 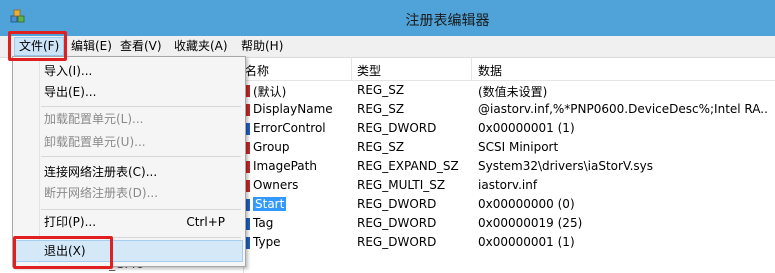 What do you see at coordinates (518, 147) in the screenshot?
I see `value-data: SCSI Miniport` at bounding box center [518, 147].